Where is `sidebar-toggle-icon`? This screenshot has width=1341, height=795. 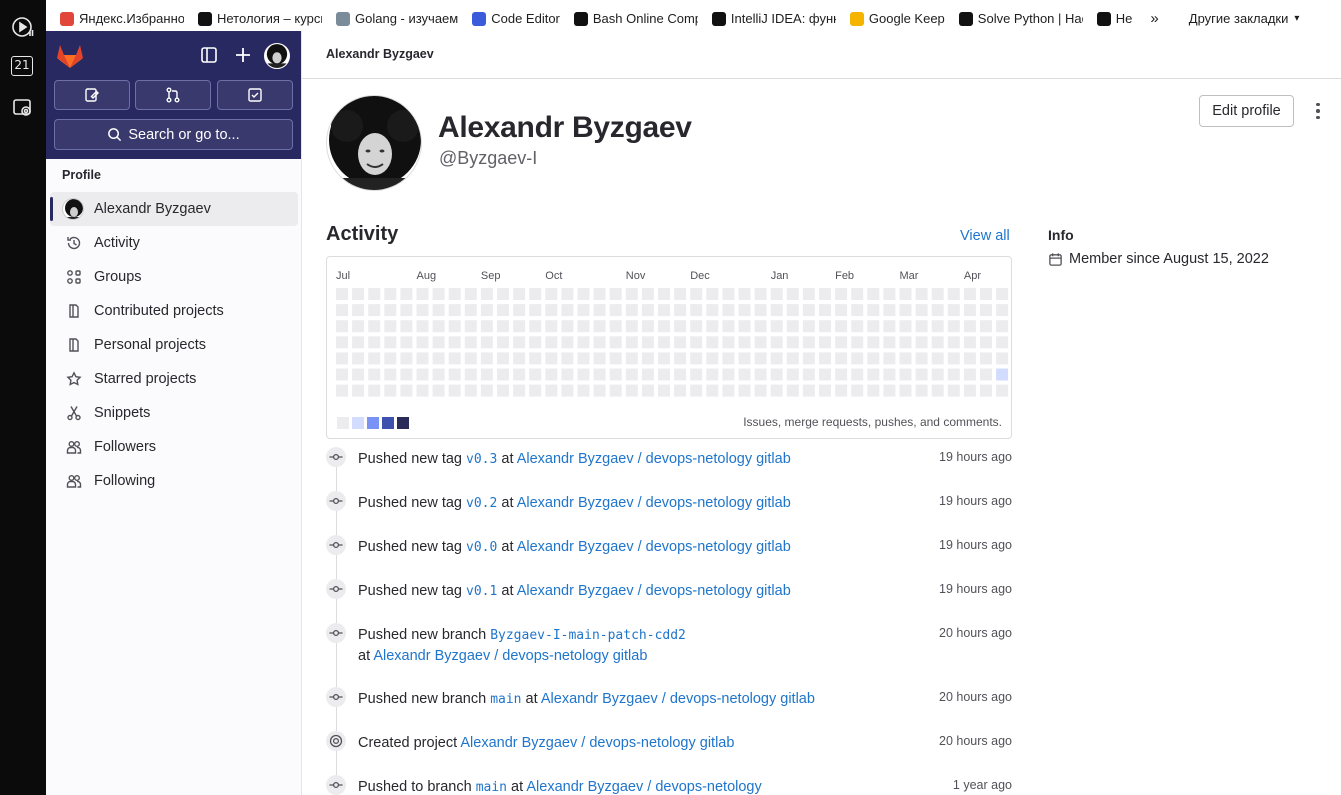
sidebar-toggle-icon is located at coordinates (209, 55).